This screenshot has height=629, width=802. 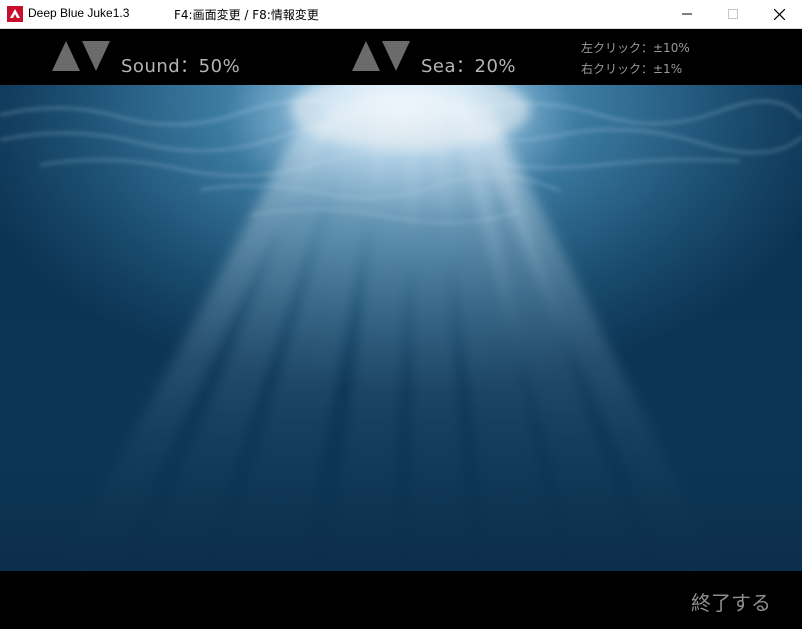 What do you see at coordinates (635, 48) in the screenshot?
I see `left-click-hint: 左クリック：±10%` at bounding box center [635, 48].